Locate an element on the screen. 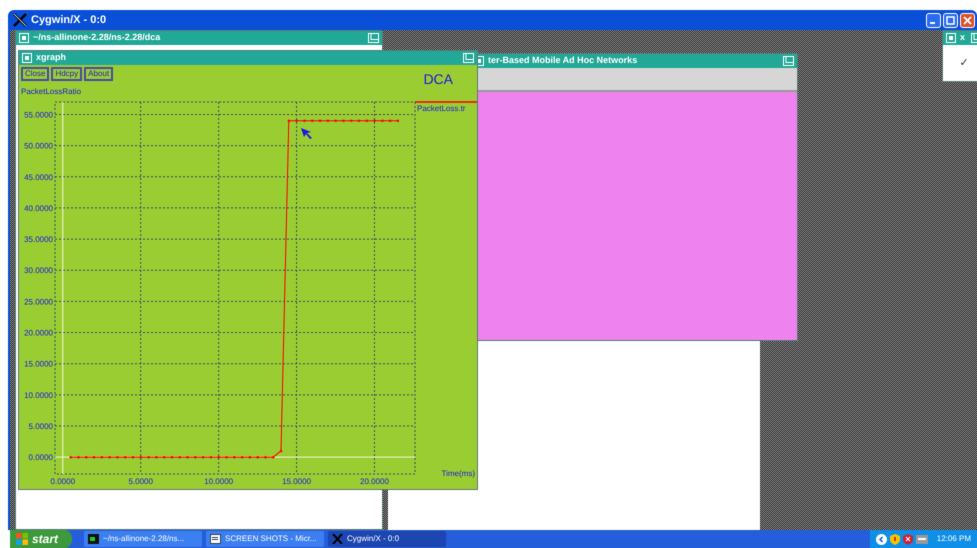 The width and height of the screenshot is (977, 548). window-title: Cygwin/X - 0:0 is located at coordinates (68, 20).